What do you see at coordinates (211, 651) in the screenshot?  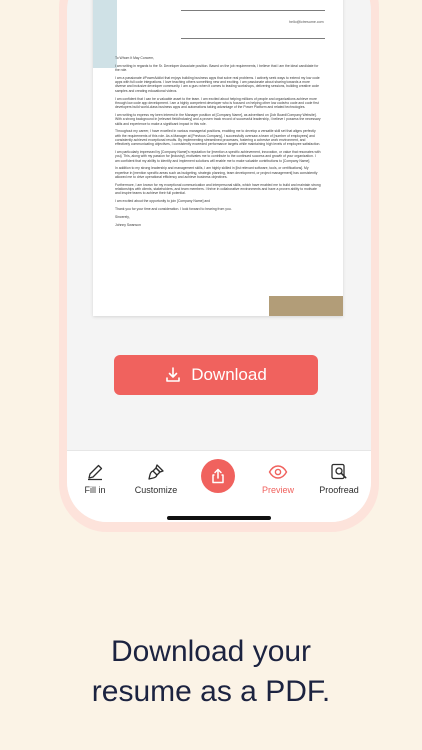 I see `headline-line-1: Download your` at bounding box center [211, 651].